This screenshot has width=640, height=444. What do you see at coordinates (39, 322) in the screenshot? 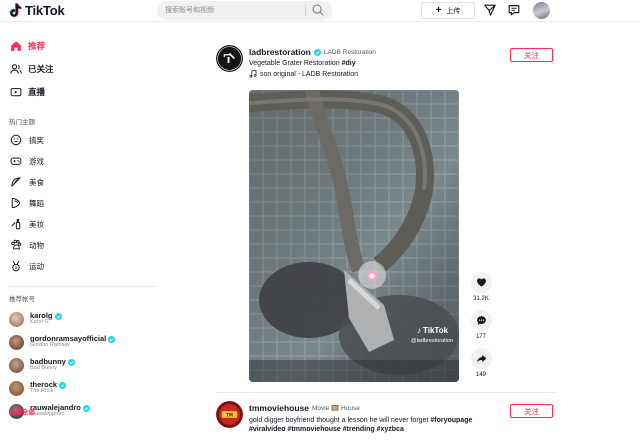
I see `account-name: Karol G` at bounding box center [39, 322].